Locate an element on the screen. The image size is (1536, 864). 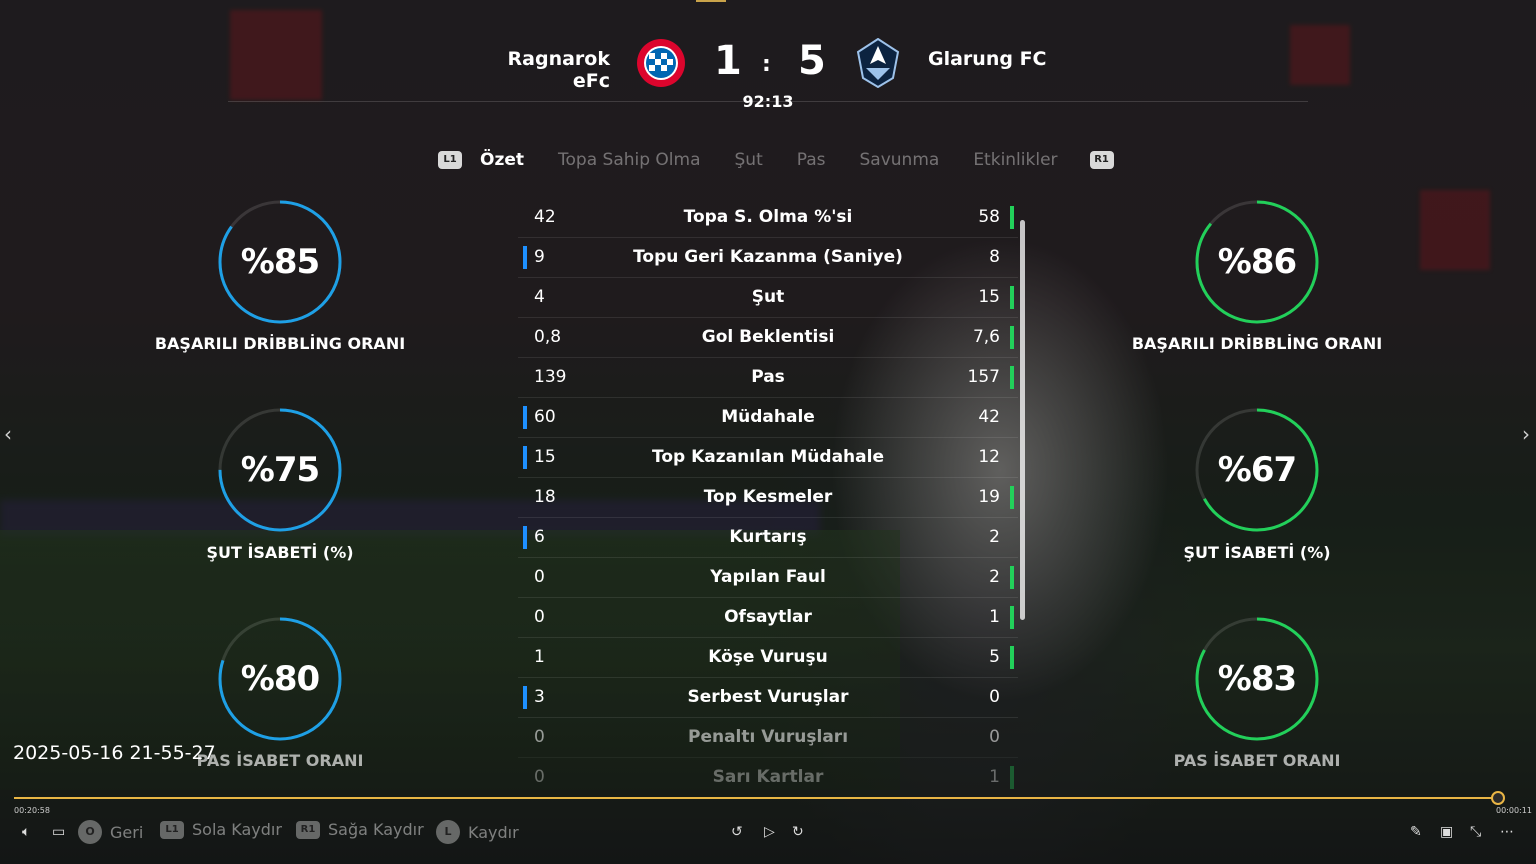
stat-row: 15 Top Kazanılan Müdahale 12 is located at coordinates (768, 458).